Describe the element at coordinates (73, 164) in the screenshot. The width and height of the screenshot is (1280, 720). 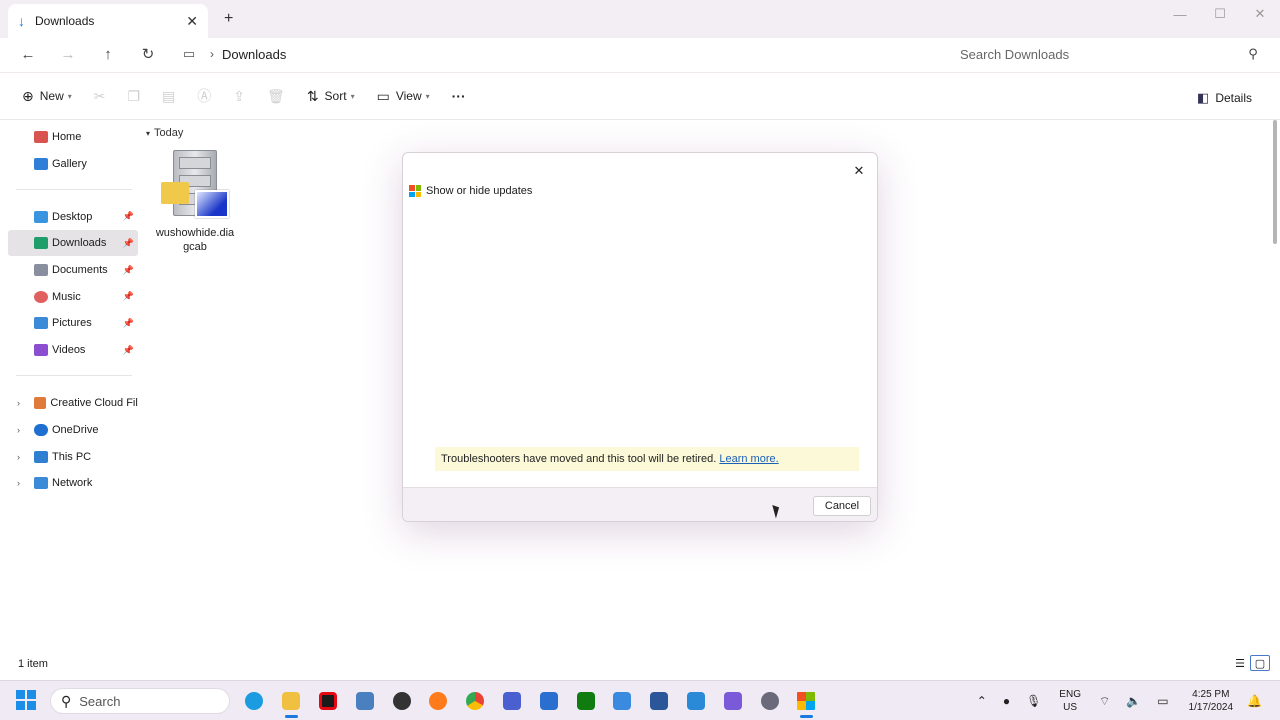
I see `sidebar-item-gallery: Gallery` at that location.